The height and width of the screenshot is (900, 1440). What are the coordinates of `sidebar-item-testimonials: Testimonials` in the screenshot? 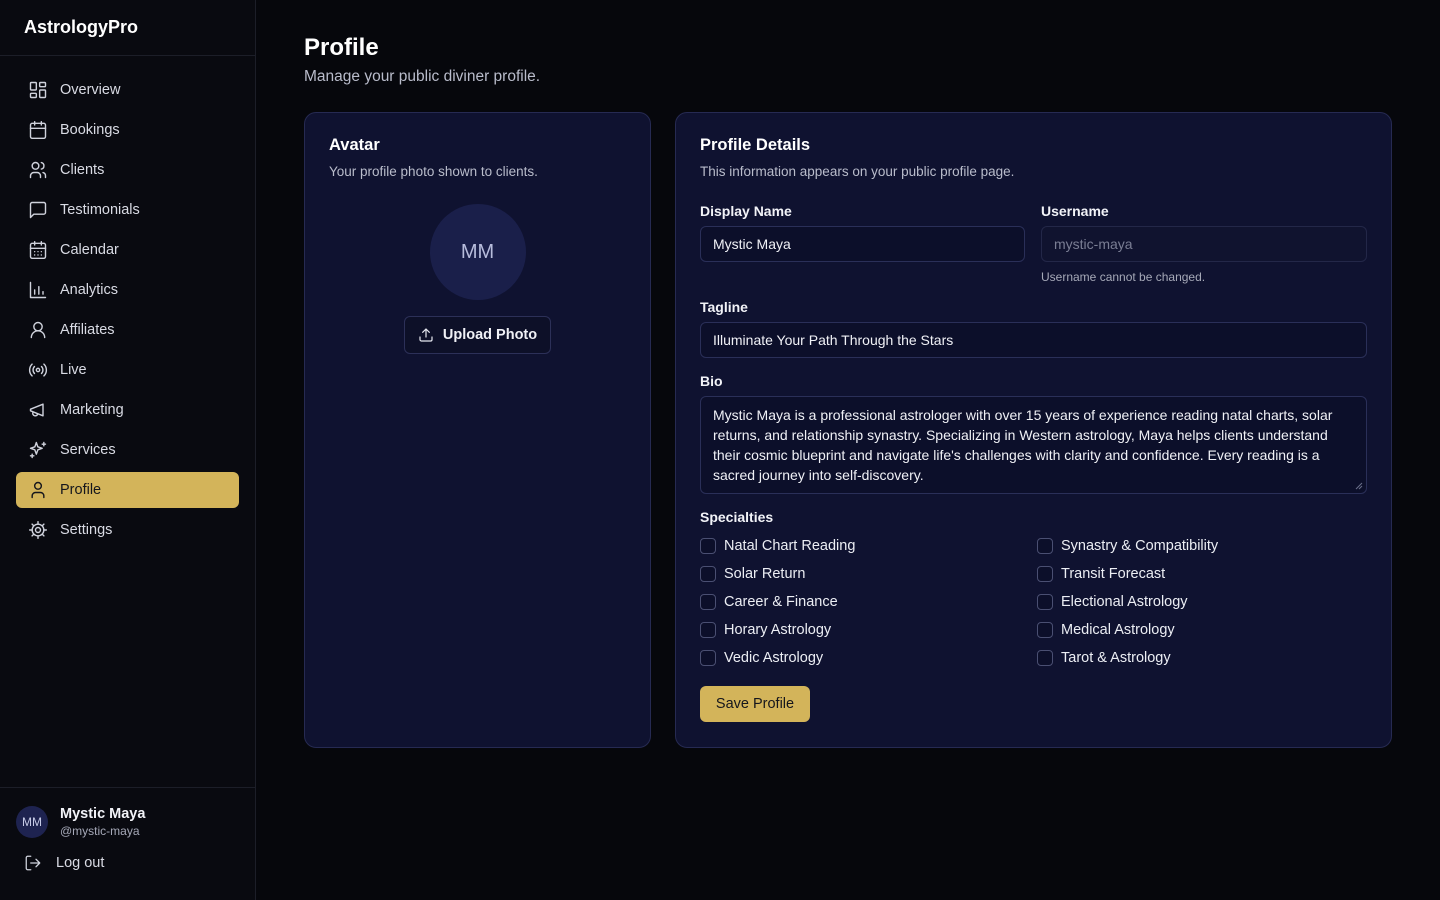 It's located at (127, 210).